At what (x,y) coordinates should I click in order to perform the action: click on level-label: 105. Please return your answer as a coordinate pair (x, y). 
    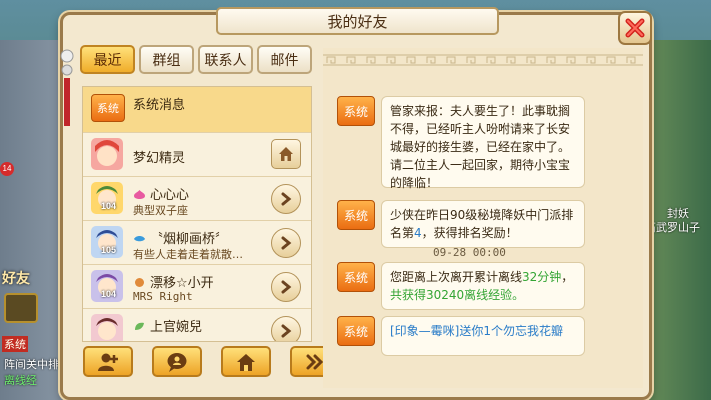
    Looking at the image, I should click on (109, 250).